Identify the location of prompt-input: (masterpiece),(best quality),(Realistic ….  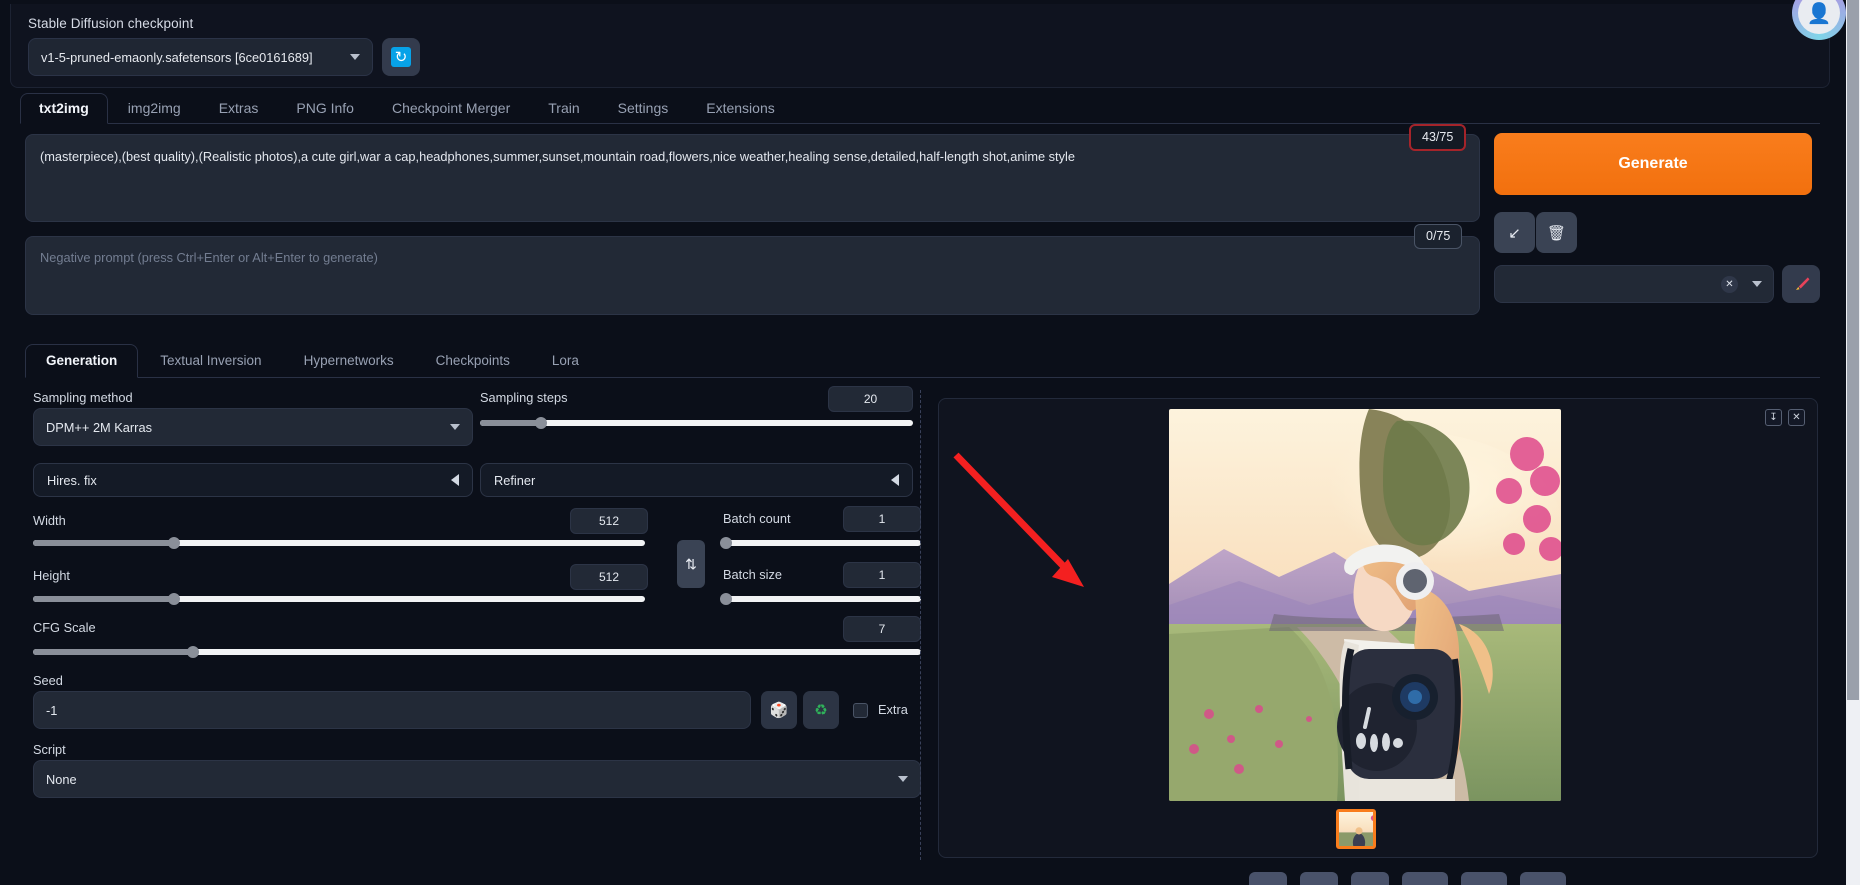
(752, 178).